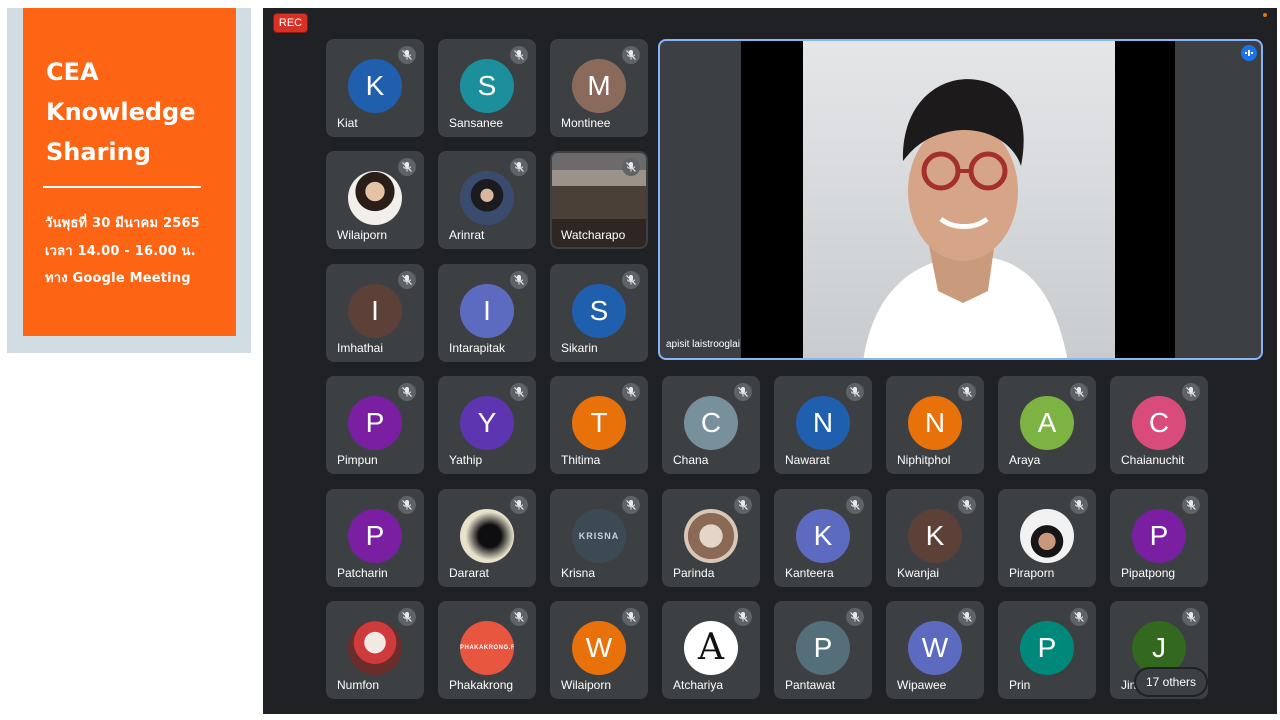 The image size is (1280, 720). Describe the element at coordinates (122, 223) in the screenshot. I see `poster-date: วันพุธที่ 30 มีนาคม 2565` at that location.